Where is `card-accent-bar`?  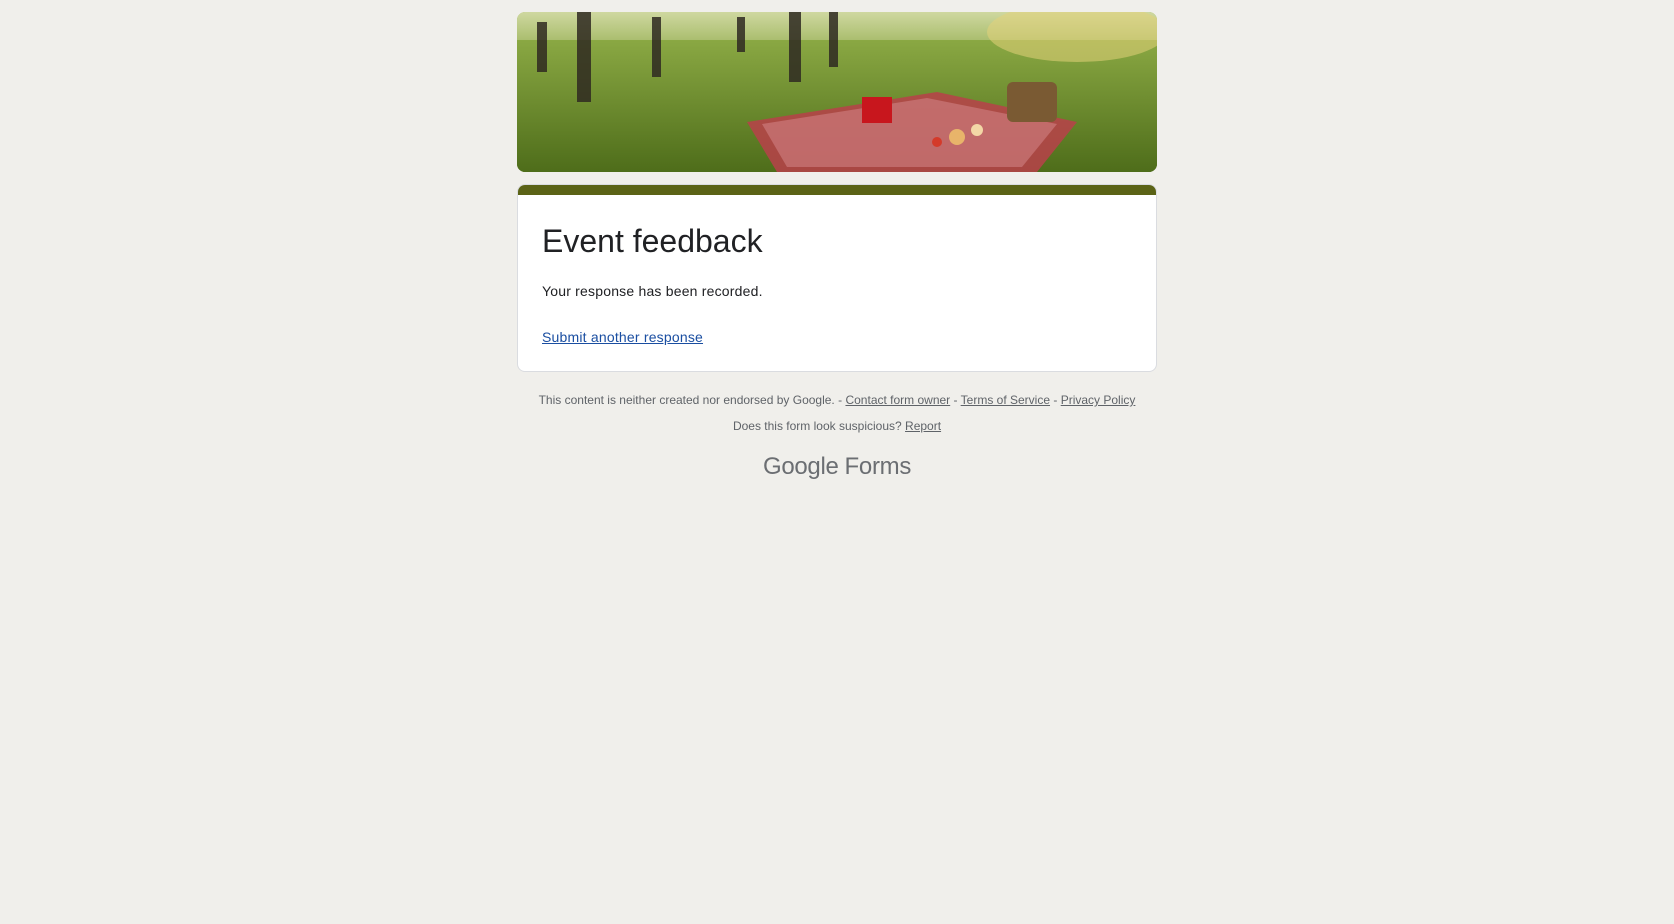
card-accent-bar is located at coordinates (837, 190).